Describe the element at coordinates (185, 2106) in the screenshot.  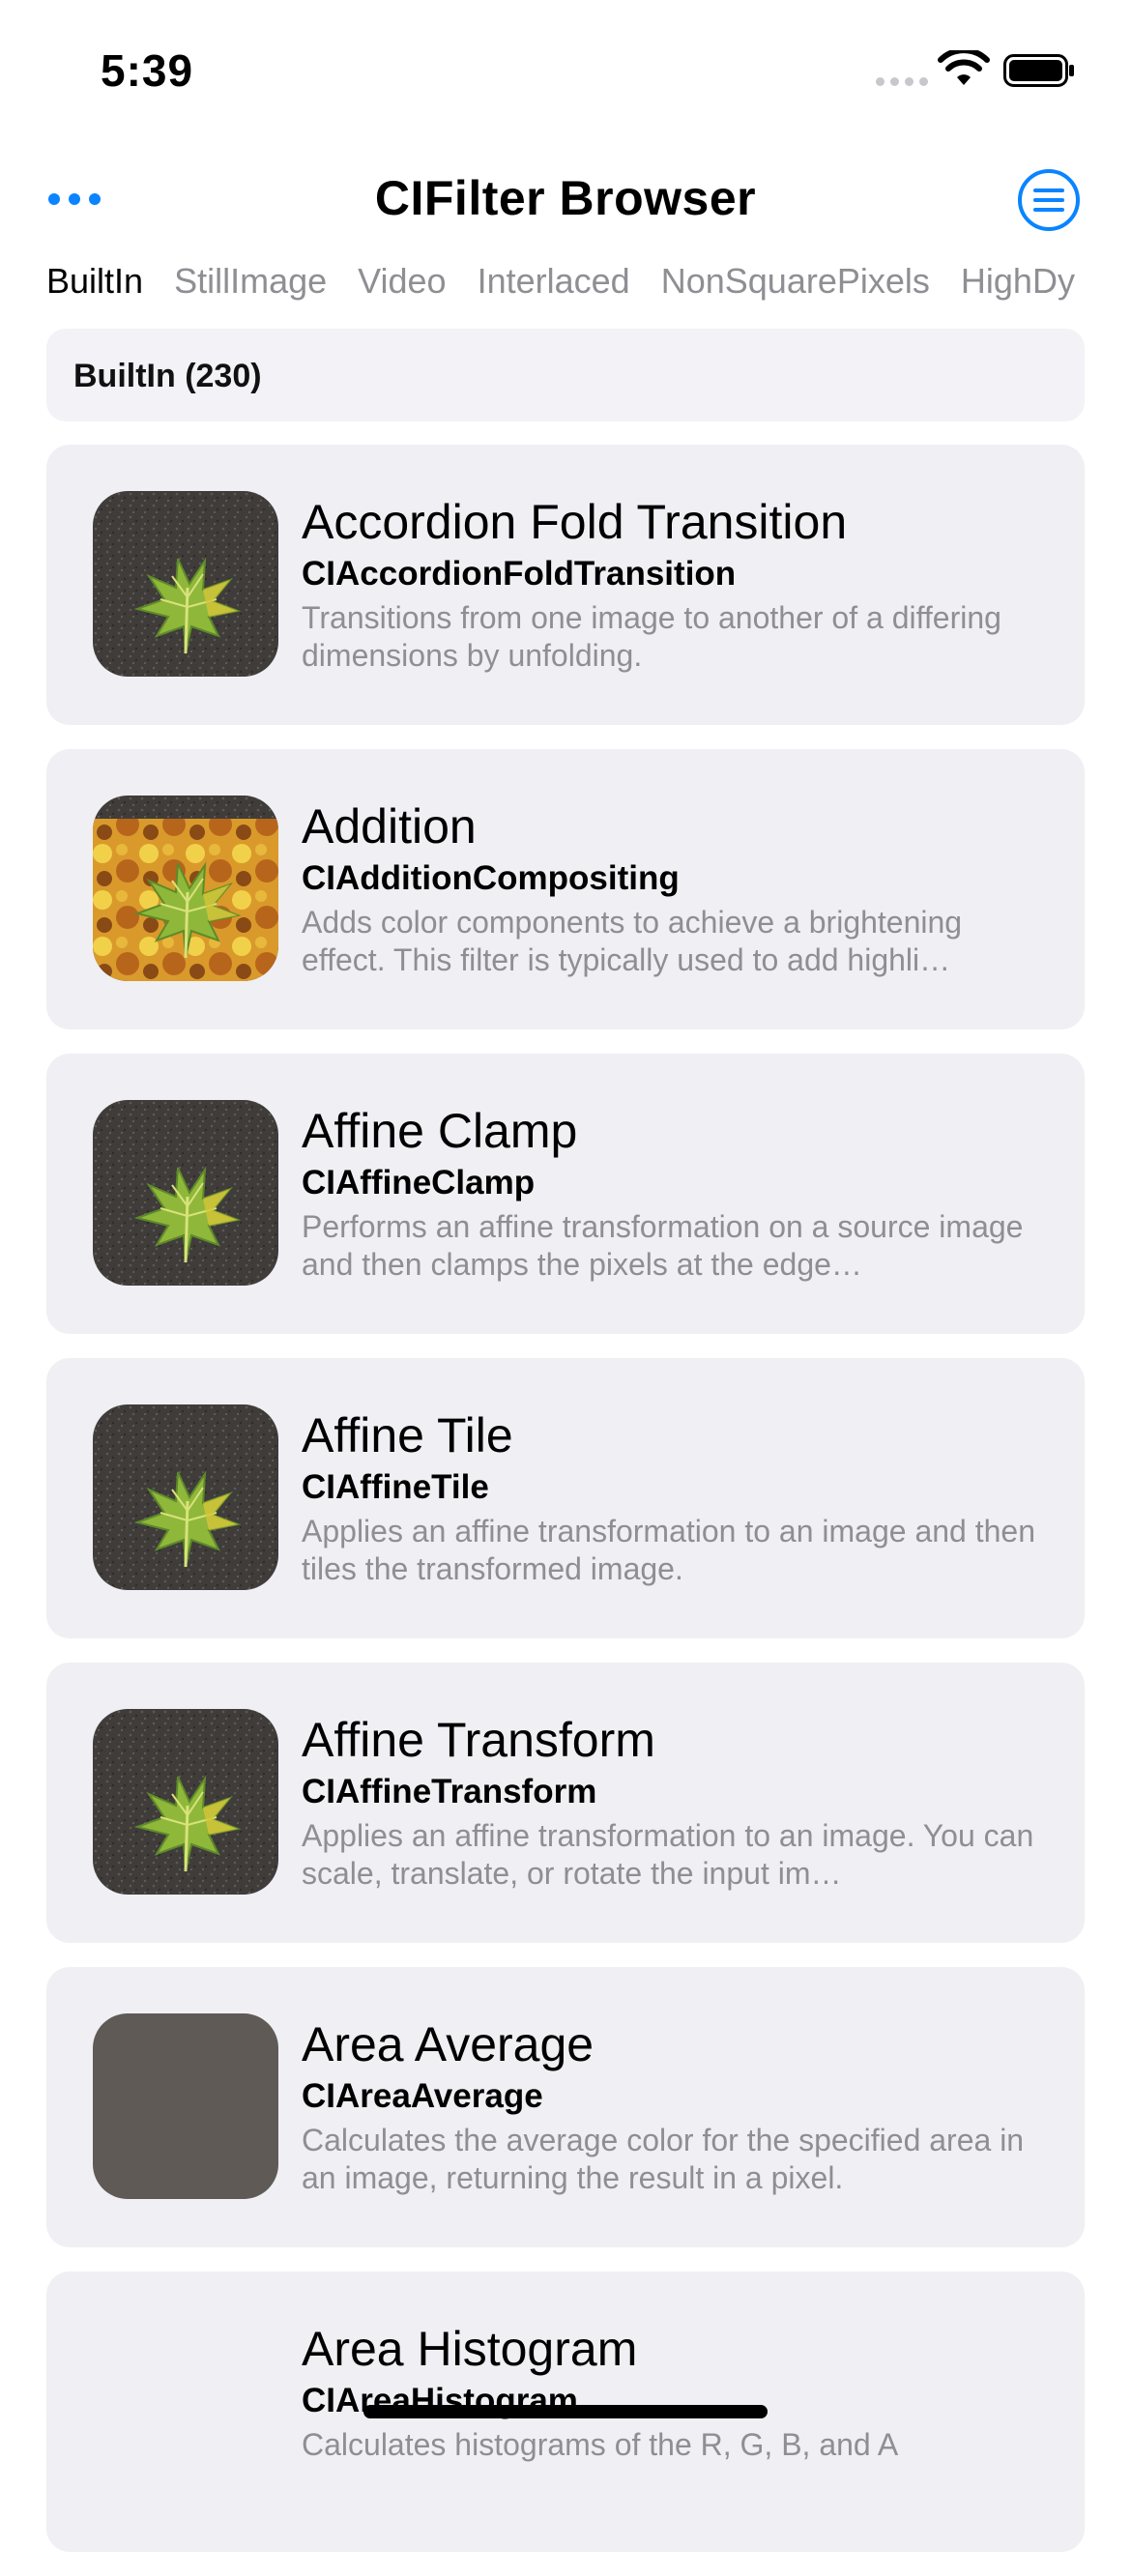
I see `solid-average-color-icon` at that location.